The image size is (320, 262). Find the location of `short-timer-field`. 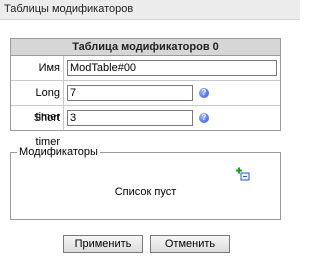

short-timer-field is located at coordinates (130, 118).